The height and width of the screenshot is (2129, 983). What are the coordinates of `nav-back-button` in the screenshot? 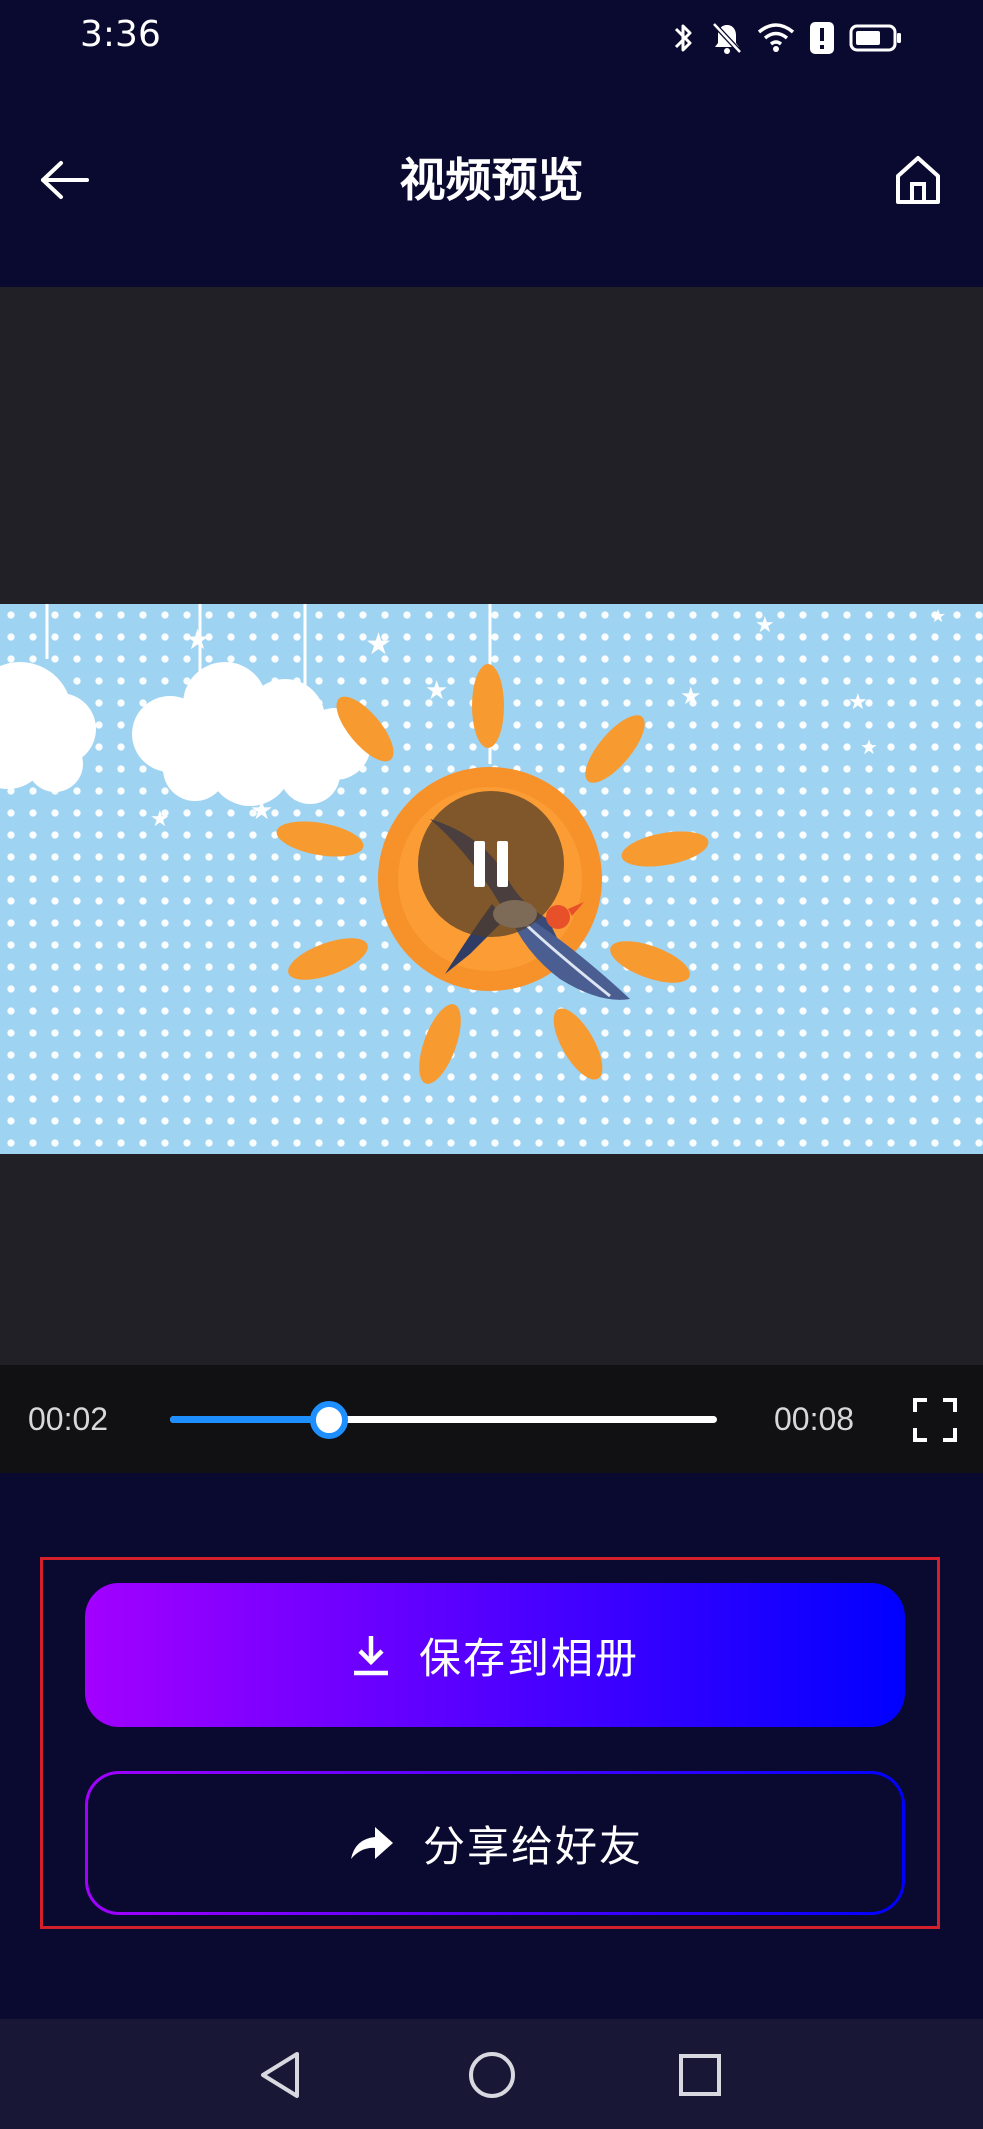 It's located at (280, 2075).